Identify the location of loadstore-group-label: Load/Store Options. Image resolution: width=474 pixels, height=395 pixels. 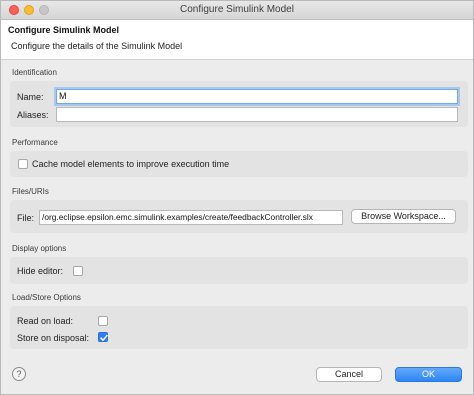
(46, 297).